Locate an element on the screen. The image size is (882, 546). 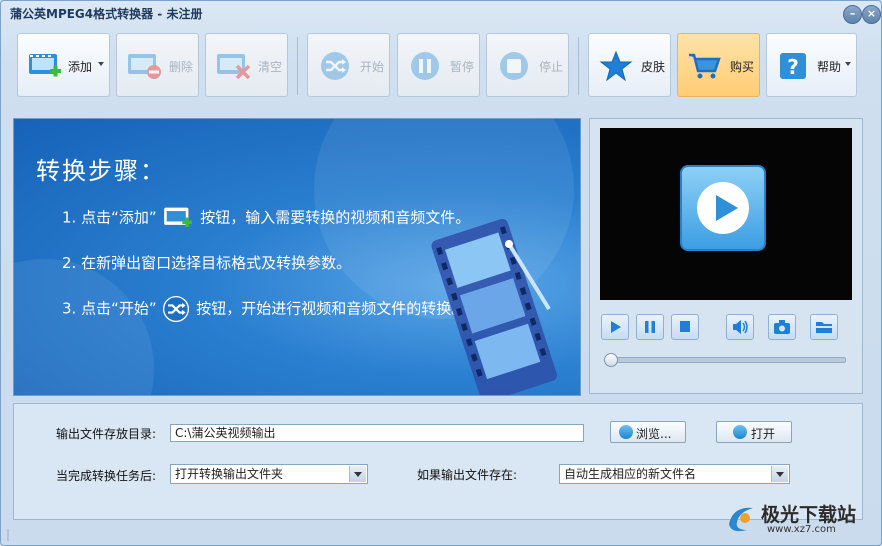
help-question-icon: ? is located at coordinates (793, 66).